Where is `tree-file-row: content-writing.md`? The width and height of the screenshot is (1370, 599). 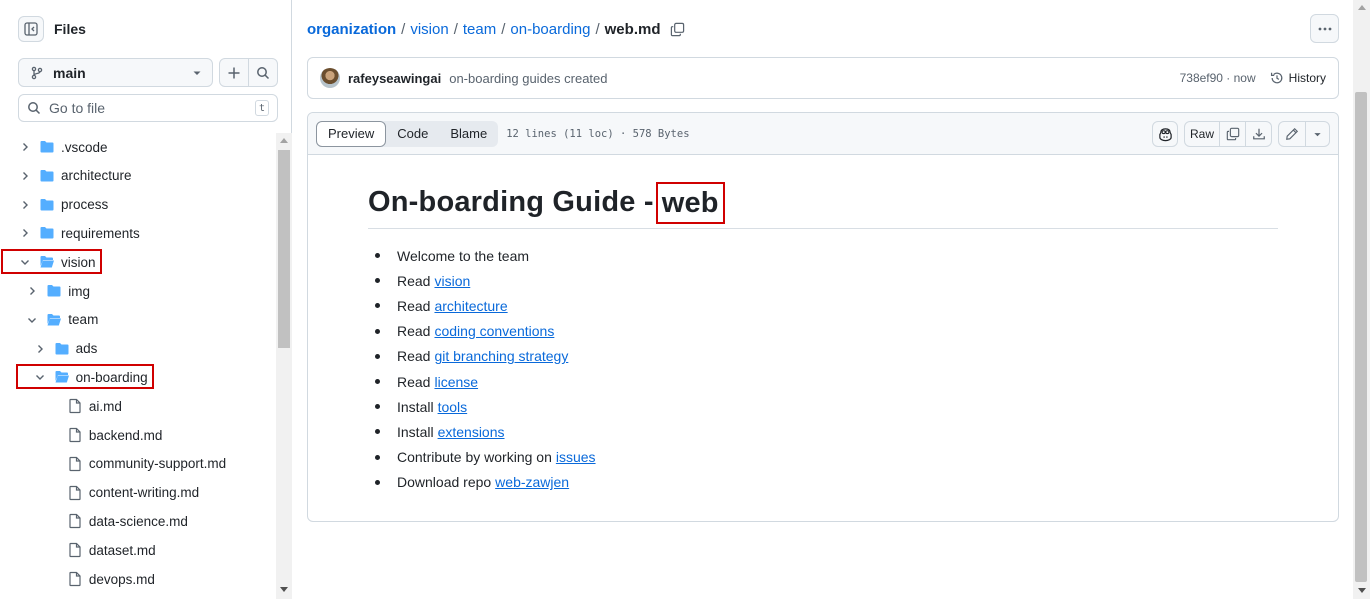
tree-file-row: content-writing.md is located at coordinates (138, 493).